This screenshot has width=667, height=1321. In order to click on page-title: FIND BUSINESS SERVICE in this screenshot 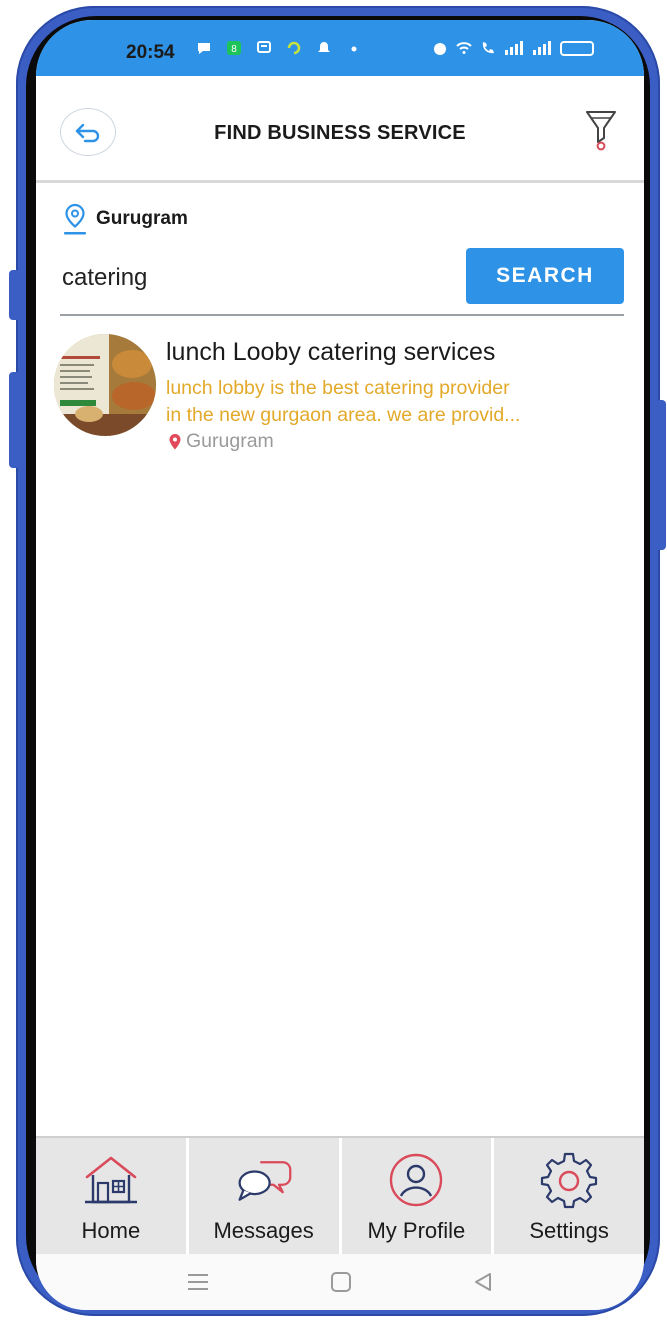, I will do `click(340, 133)`.